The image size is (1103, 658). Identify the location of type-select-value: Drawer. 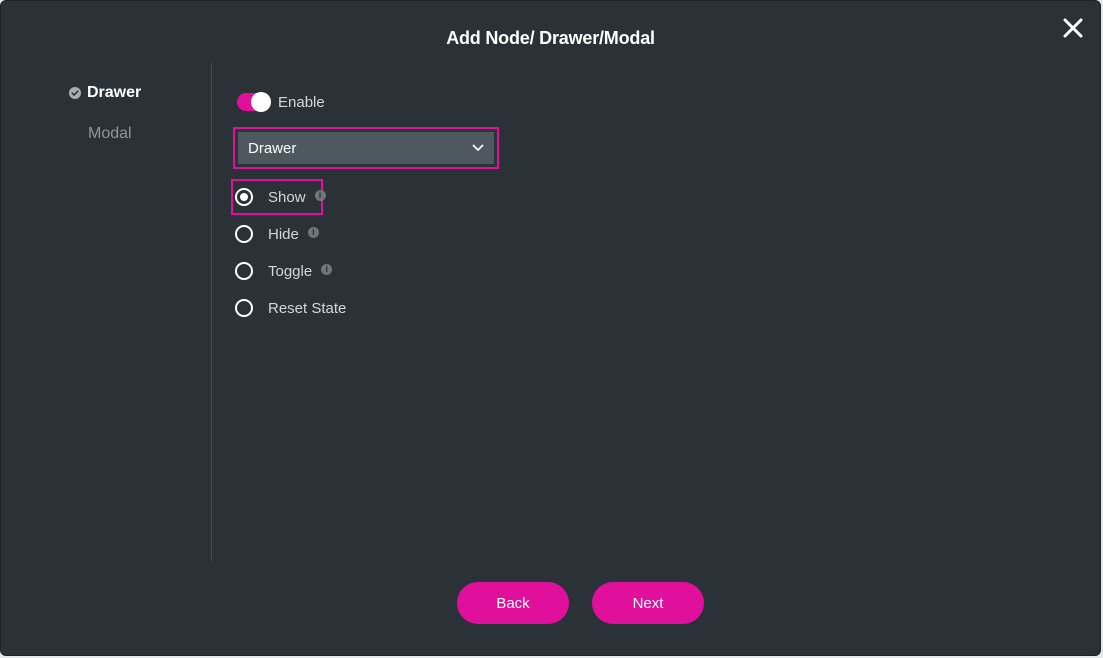
(272, 148).